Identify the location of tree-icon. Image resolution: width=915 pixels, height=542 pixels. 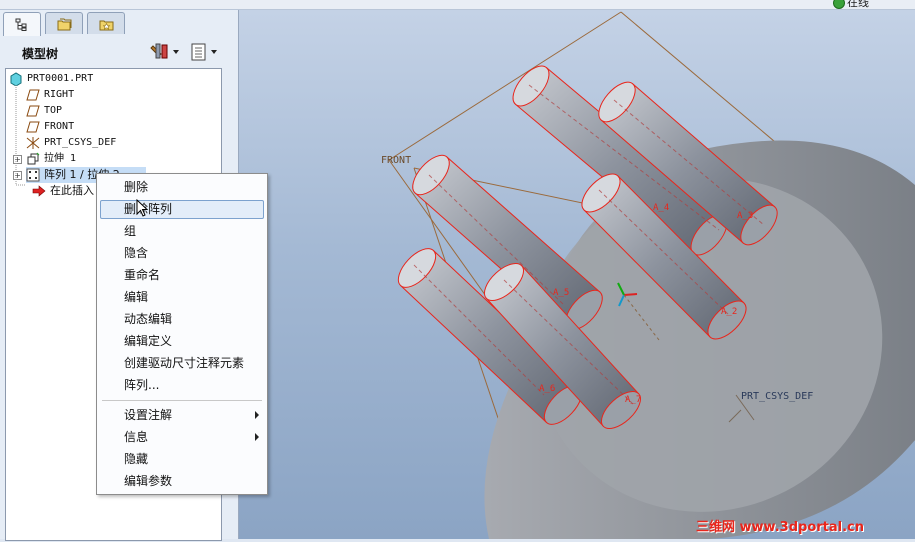
(21, 24).